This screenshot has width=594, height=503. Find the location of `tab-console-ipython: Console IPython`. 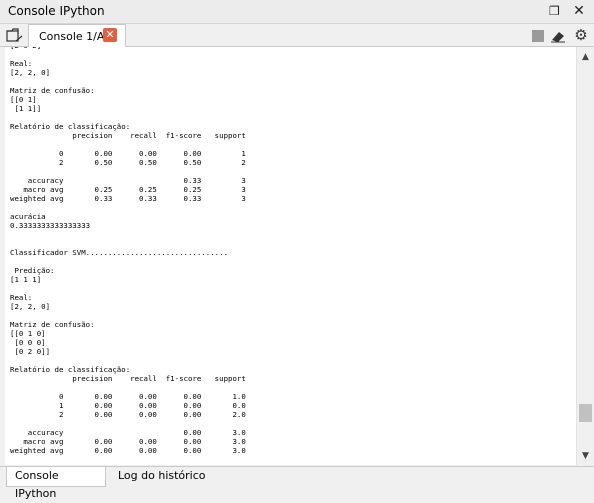

tab-console-ipython: Console IPython is located at coordinates (56, 483).